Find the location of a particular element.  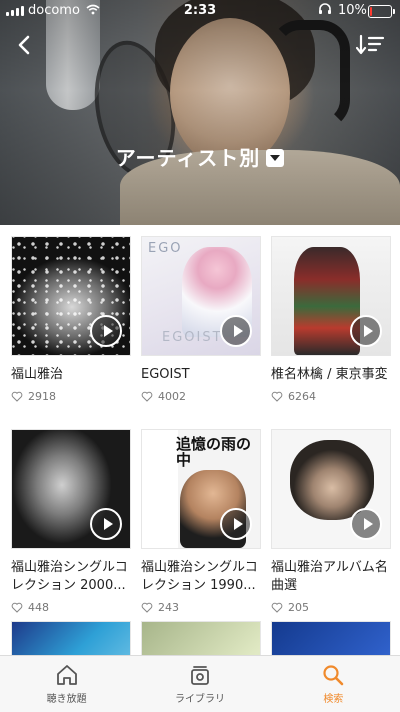

sort-icon is located at coordinates (370, 44).